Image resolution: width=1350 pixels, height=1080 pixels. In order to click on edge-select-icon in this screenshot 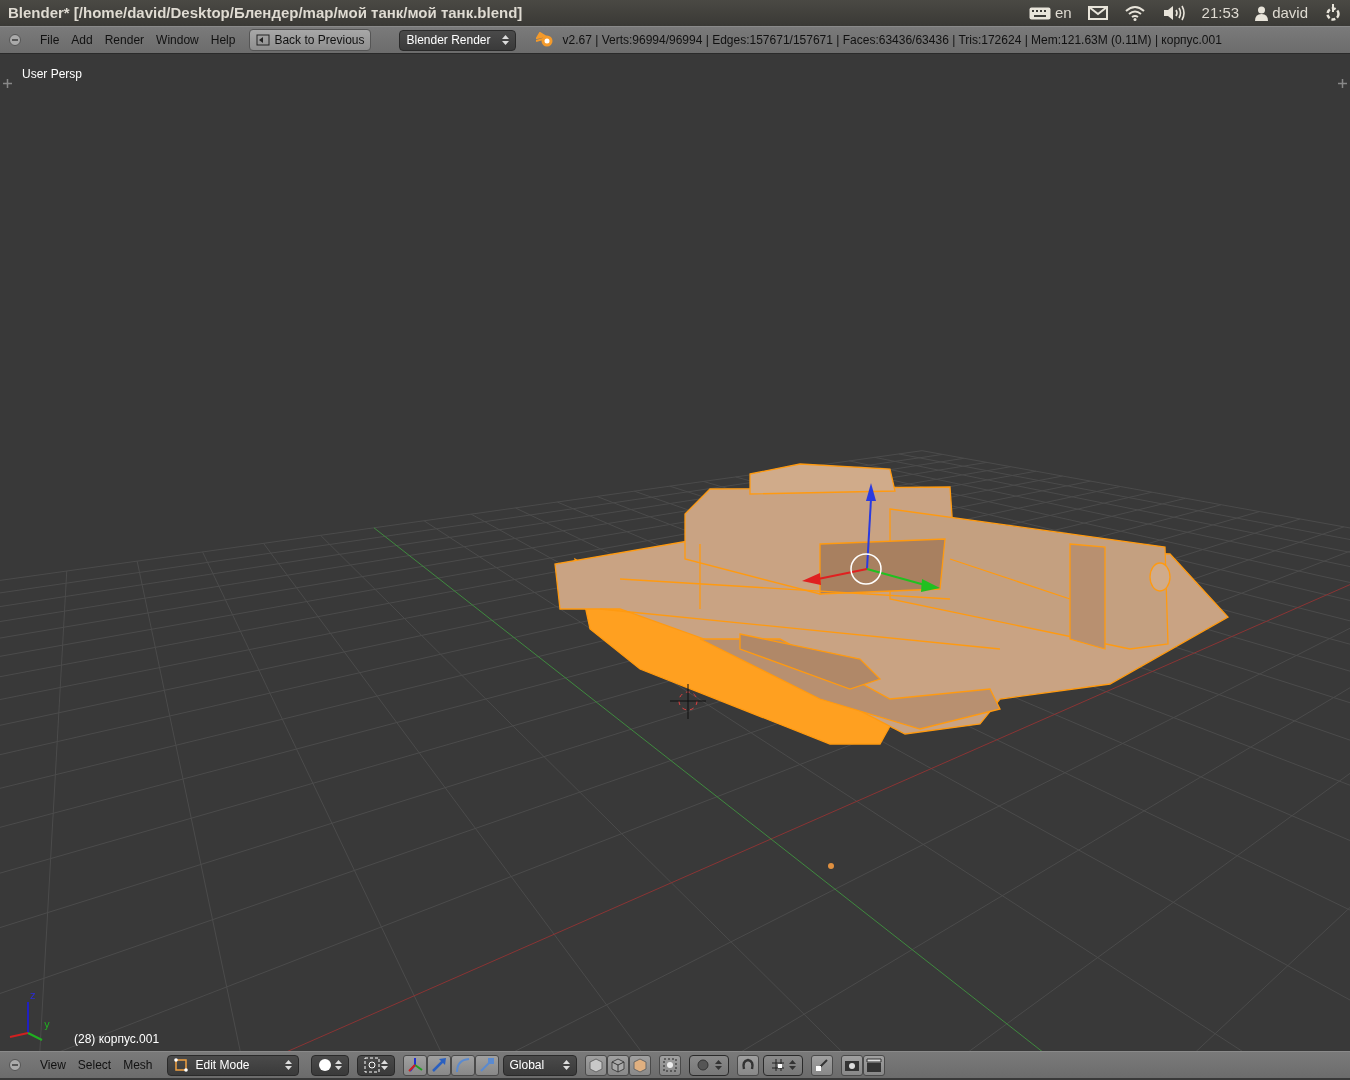, I will do `click(617, 1065)`.